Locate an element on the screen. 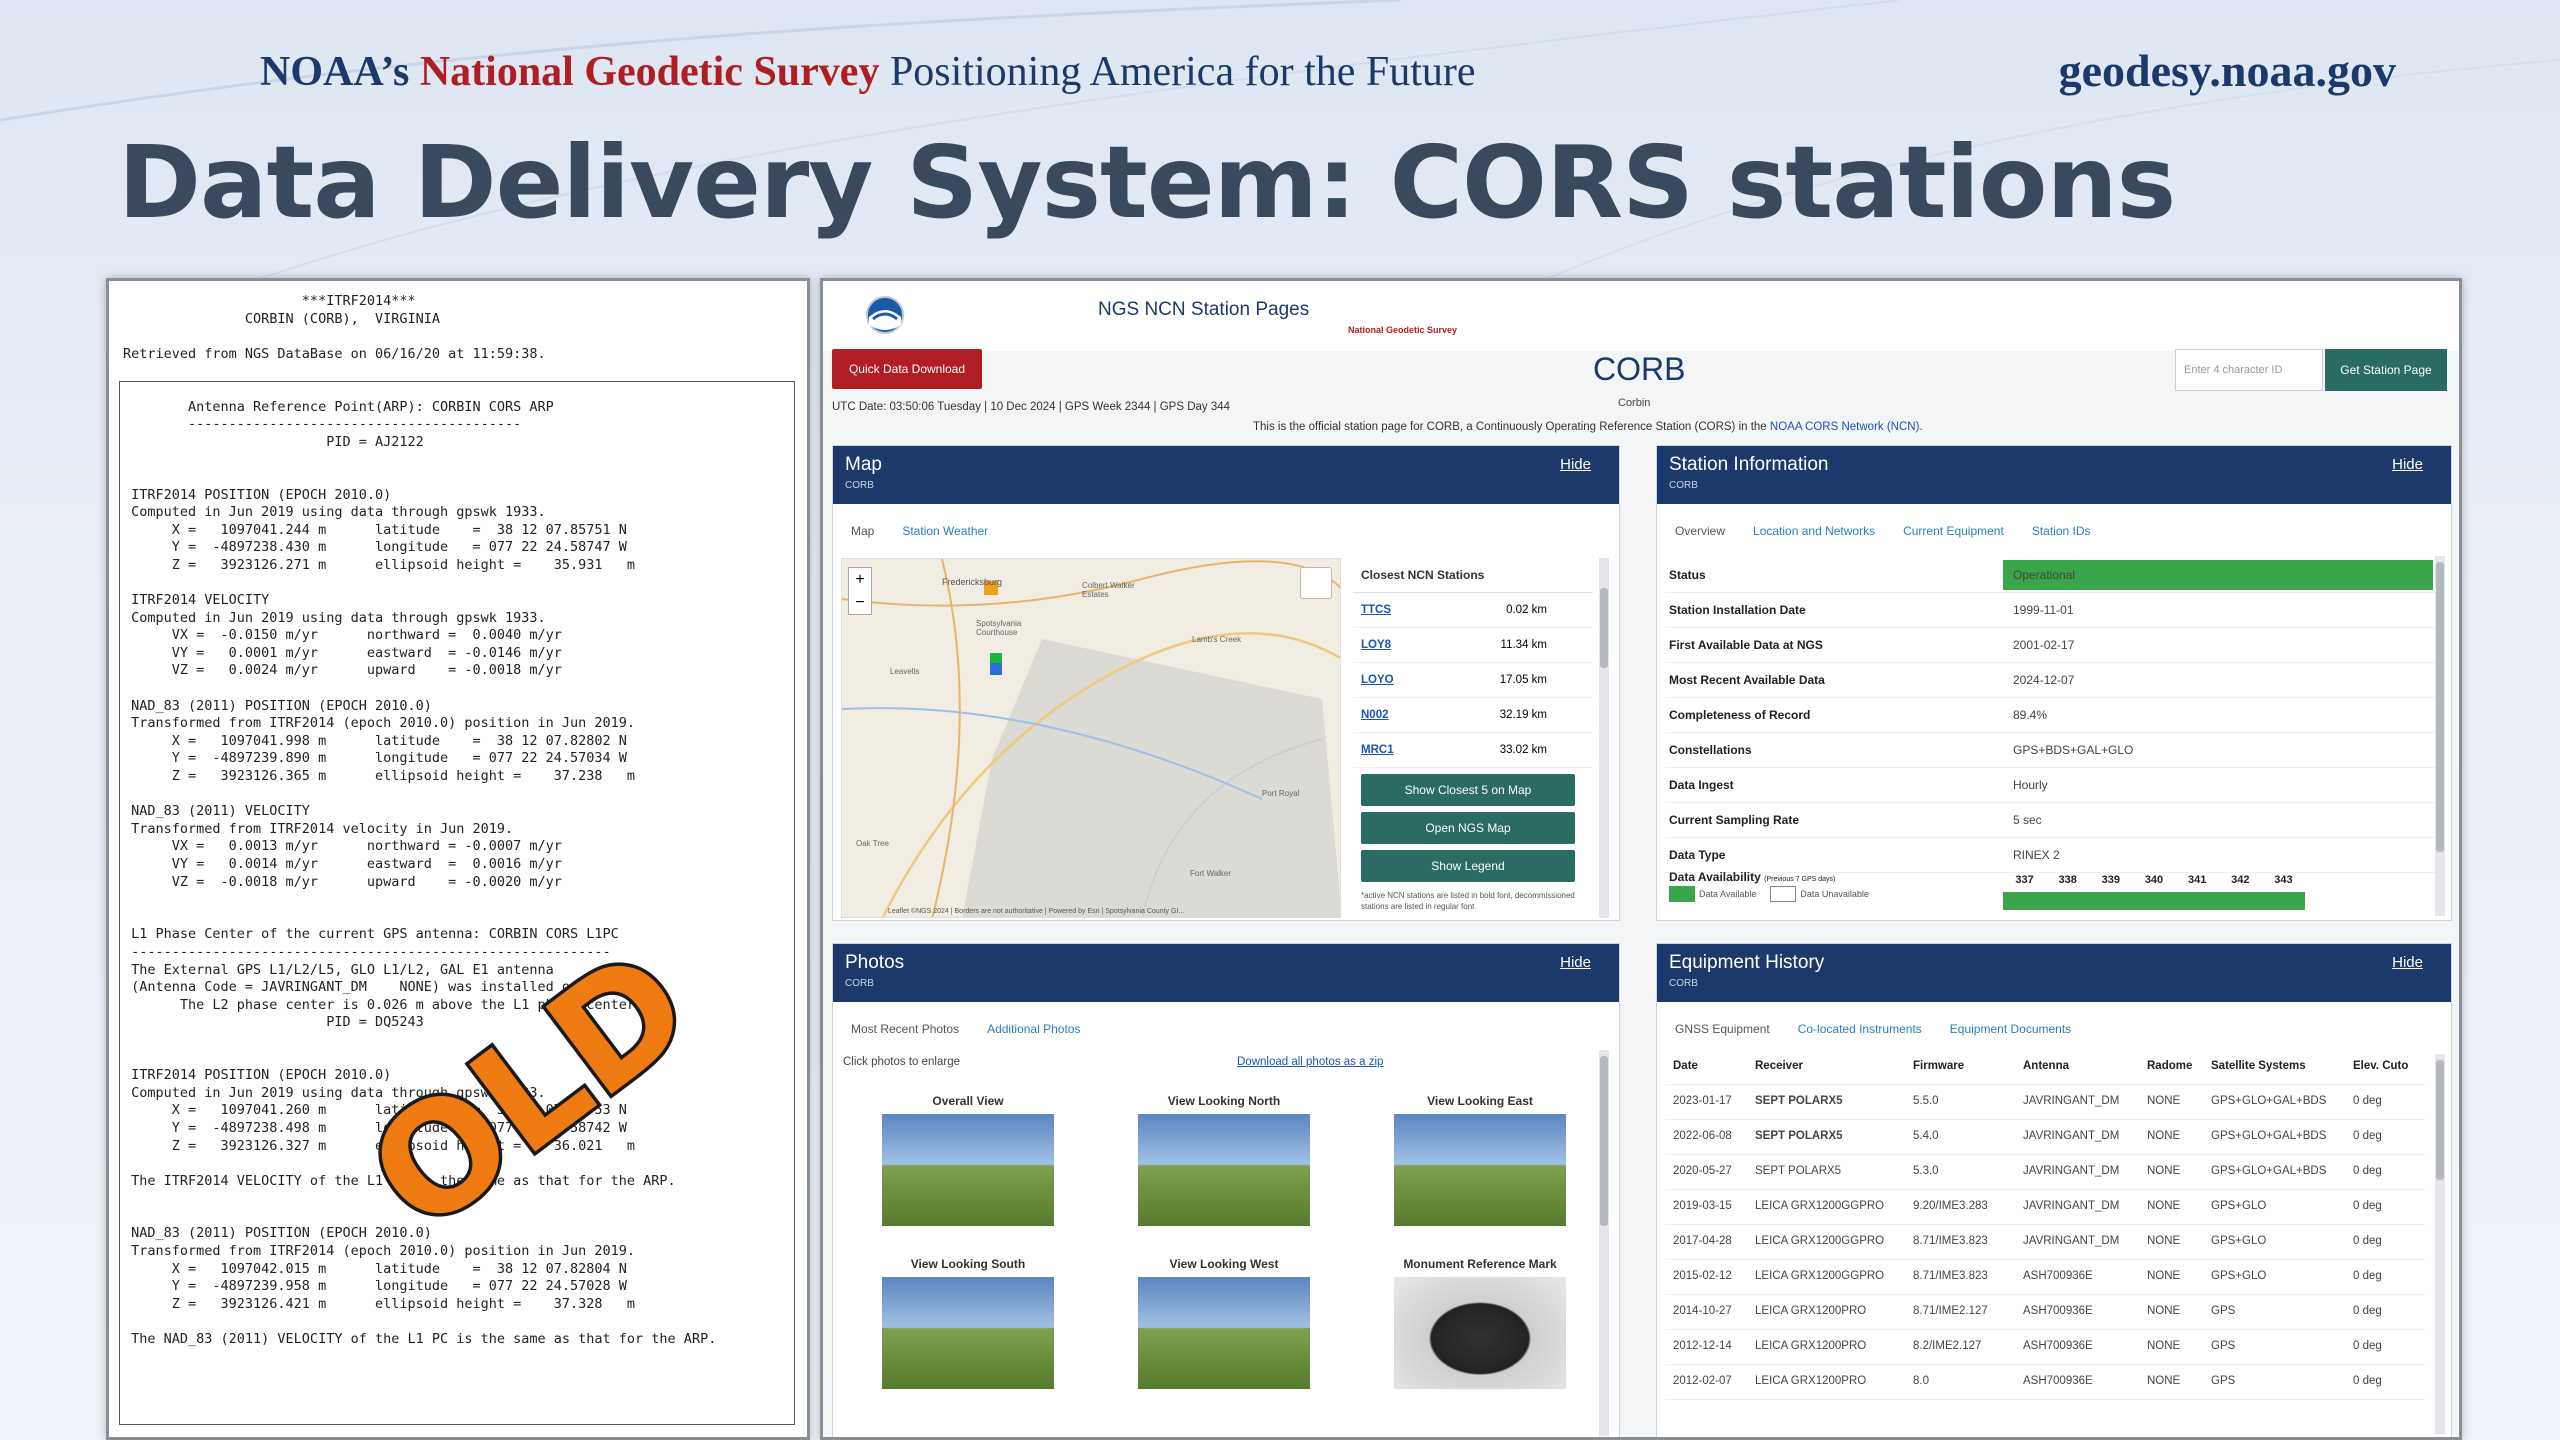 This screenshot has width=2560, height=1440. tab-overview: Overview is located at coordinates (1700, 539).